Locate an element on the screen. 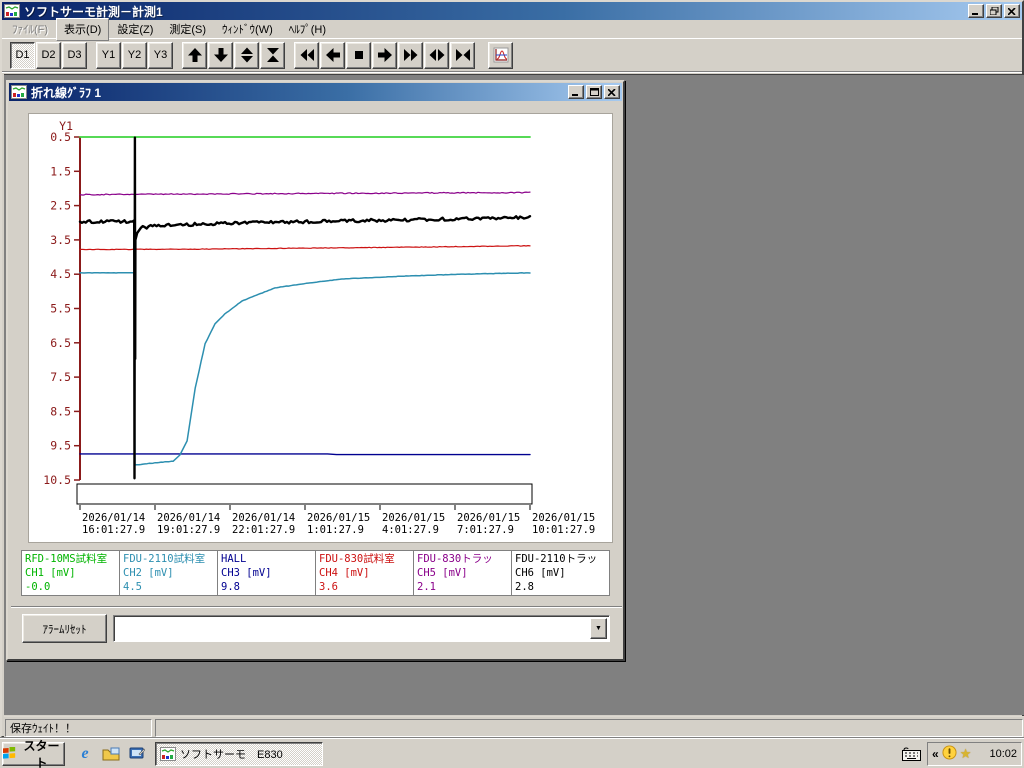 The height and width of the screenshot is (768, 1024). show-desktop-icon is located at coordinates (137, 754).